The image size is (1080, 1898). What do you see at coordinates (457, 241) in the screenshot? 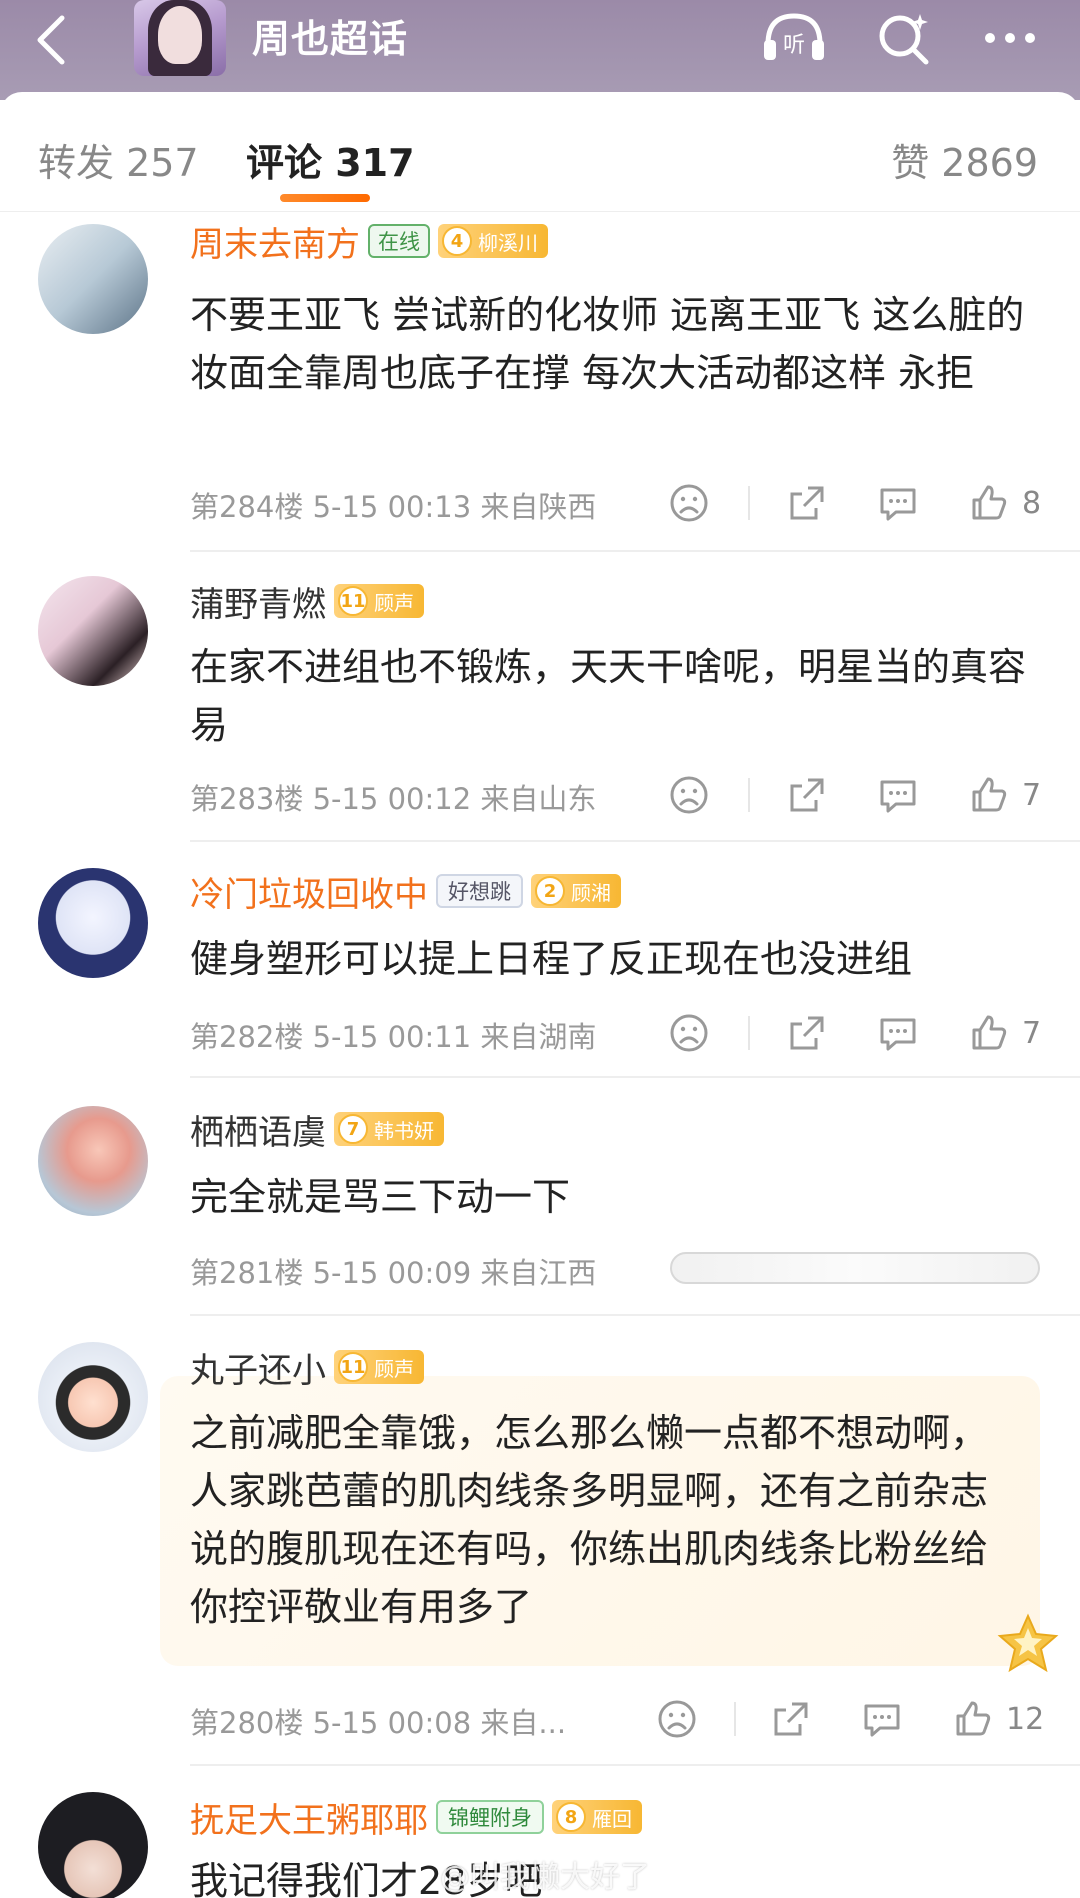
I see `fan-level-number: 4` at bounding box center [457, 241].